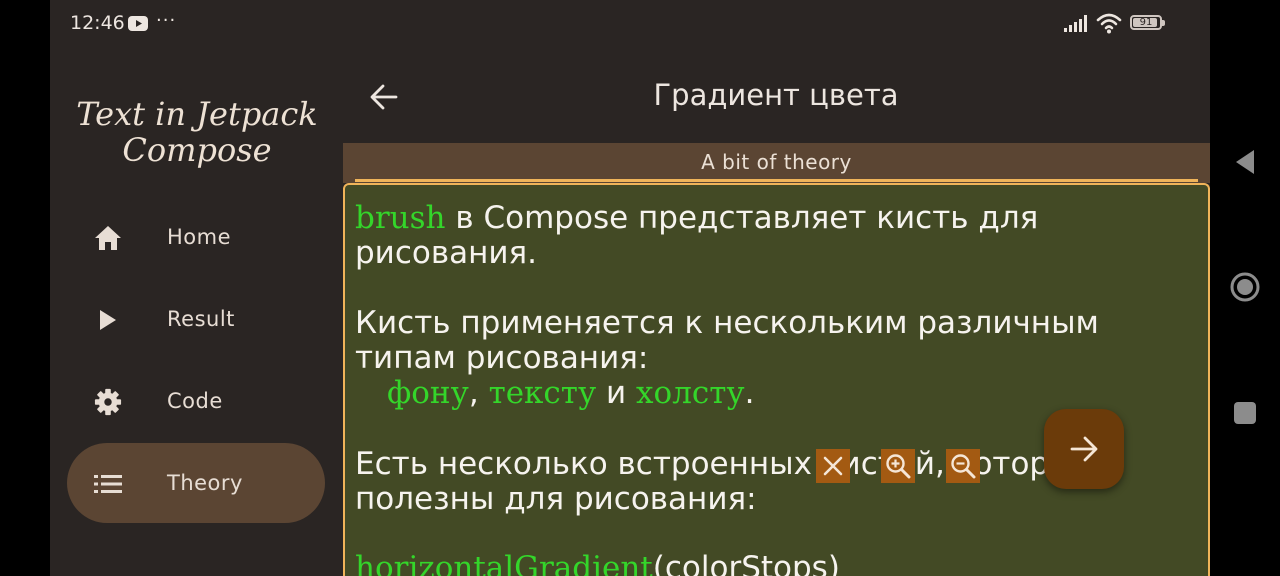  I want to click on play-icon, so click(108, 320).